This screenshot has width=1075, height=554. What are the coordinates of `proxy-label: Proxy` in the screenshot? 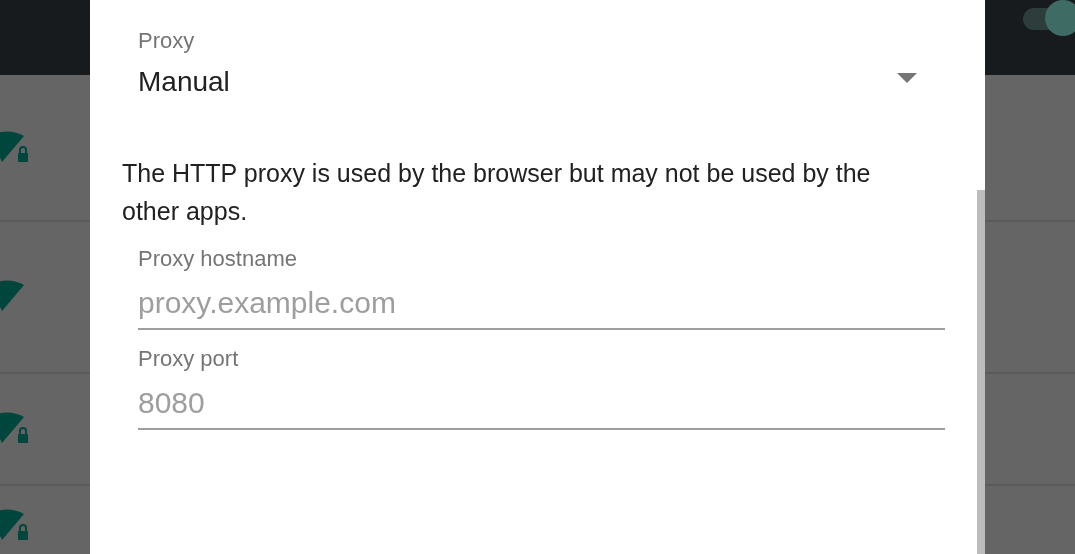 It's located at (167, 41).